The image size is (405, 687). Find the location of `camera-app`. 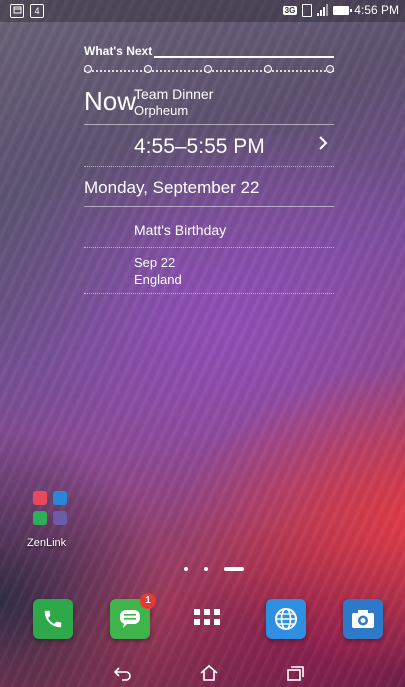

camera-app is located at coordinates (363, 619).